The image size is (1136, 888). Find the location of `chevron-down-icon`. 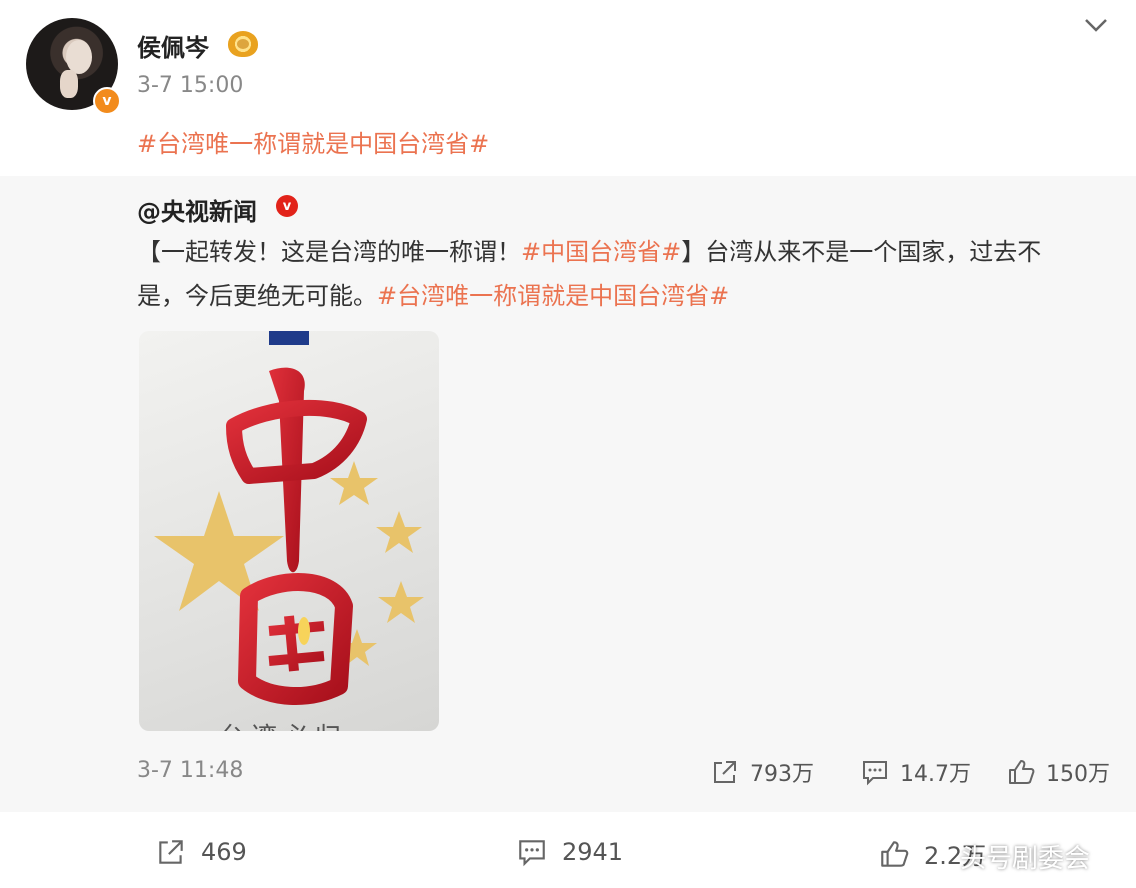

chevron-down-icon is located at coordinates (1096, 25).